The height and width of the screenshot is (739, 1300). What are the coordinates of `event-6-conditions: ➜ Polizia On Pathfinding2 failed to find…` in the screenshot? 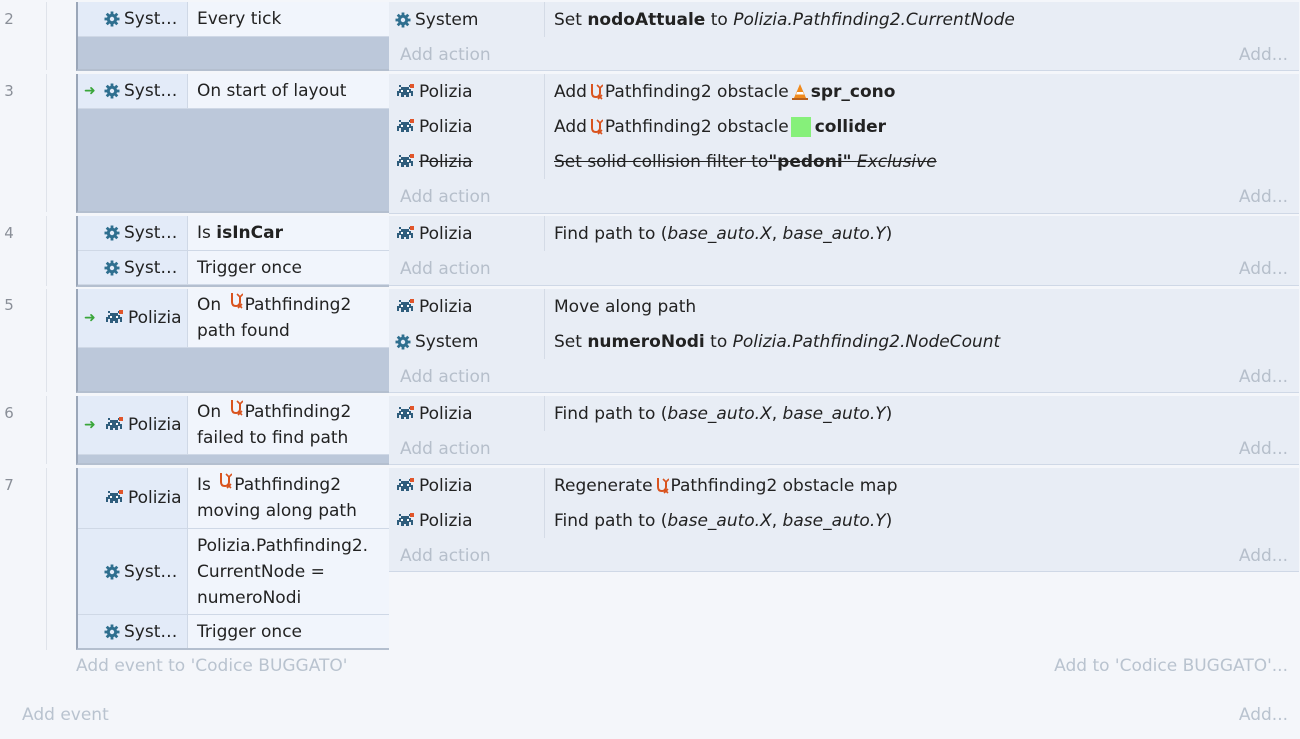 It's located at (232, 430).